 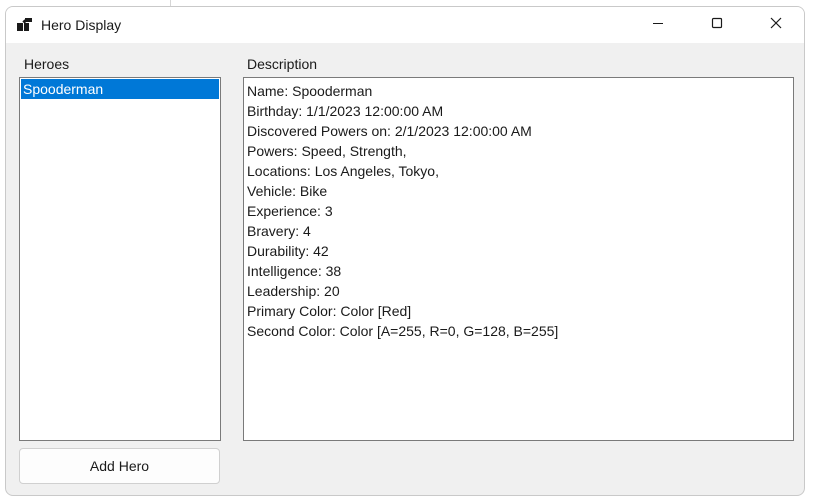 I want to click on description-line-powers: Powers: Speed, Strength,, so click(x=327, y=151).